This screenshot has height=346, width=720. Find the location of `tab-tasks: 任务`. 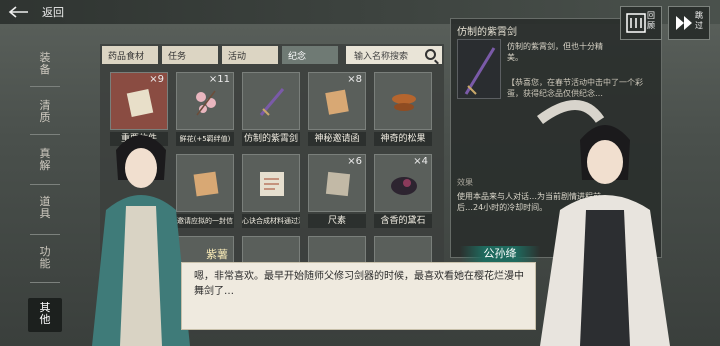

tab-tasks: 任务 is located at coordinates (190, 55).